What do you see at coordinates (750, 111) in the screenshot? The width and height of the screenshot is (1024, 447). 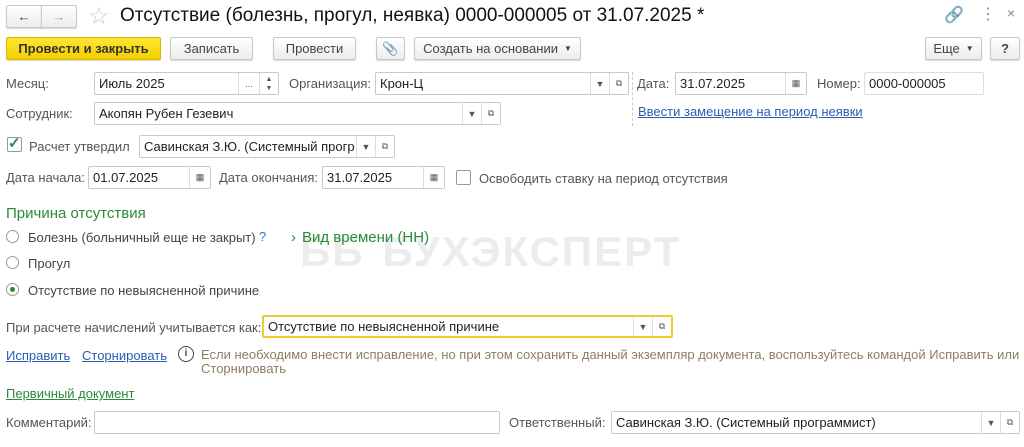 I see `replacement-link: Ввести замещение на период неявки` at bounding box center [750, 111].